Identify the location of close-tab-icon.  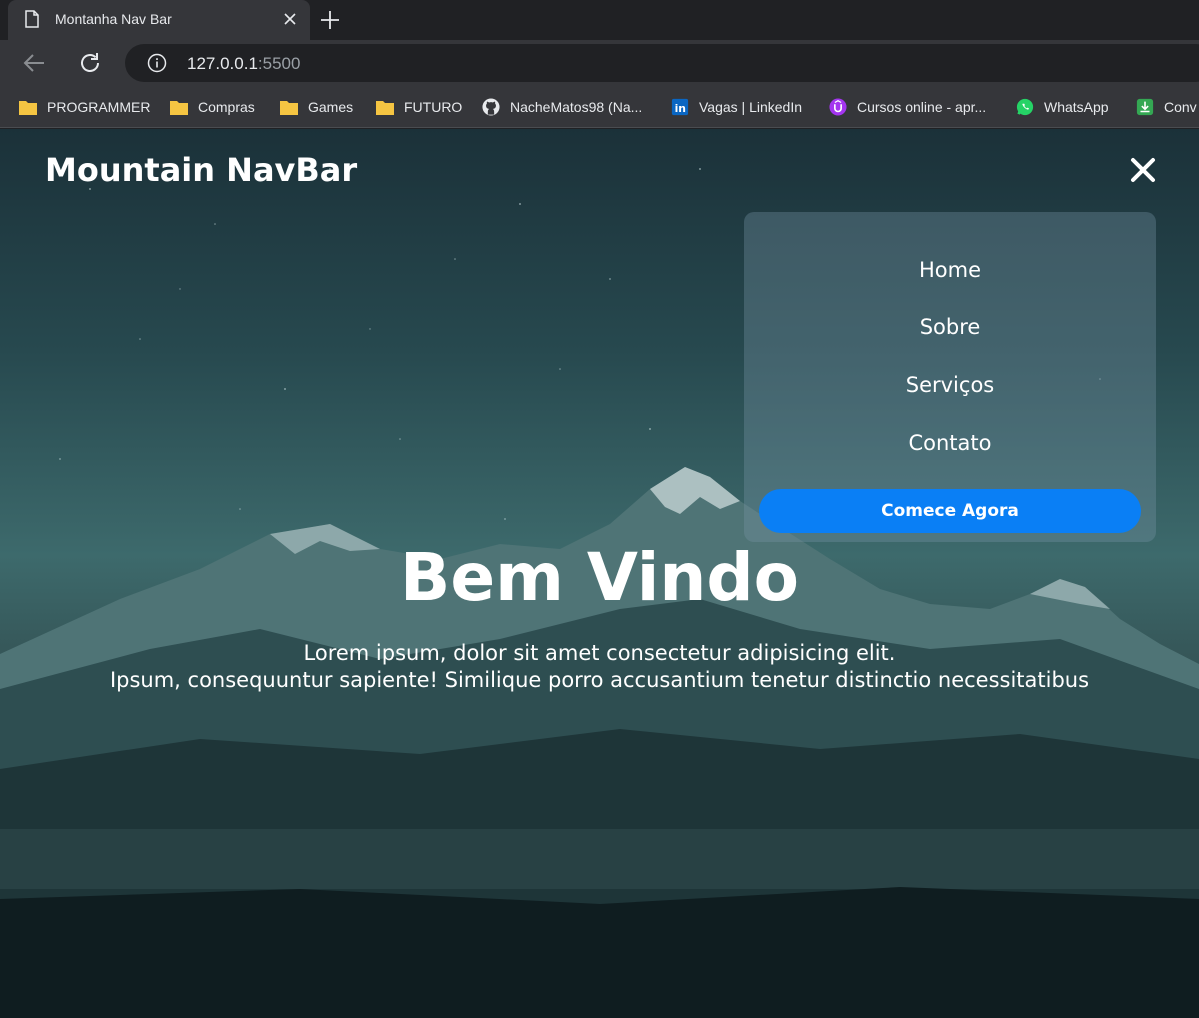
(290, 19).